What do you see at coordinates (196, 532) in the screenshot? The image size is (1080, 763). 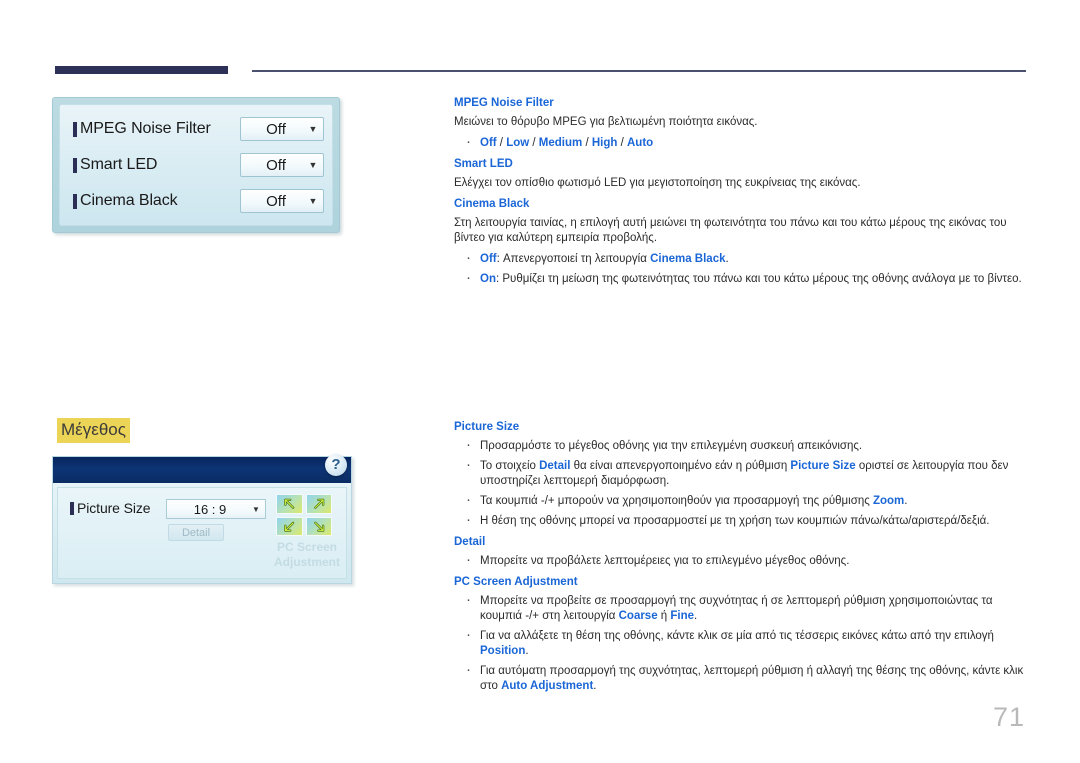 I see `detail-button: Detail` at bounding box center [196, 532].